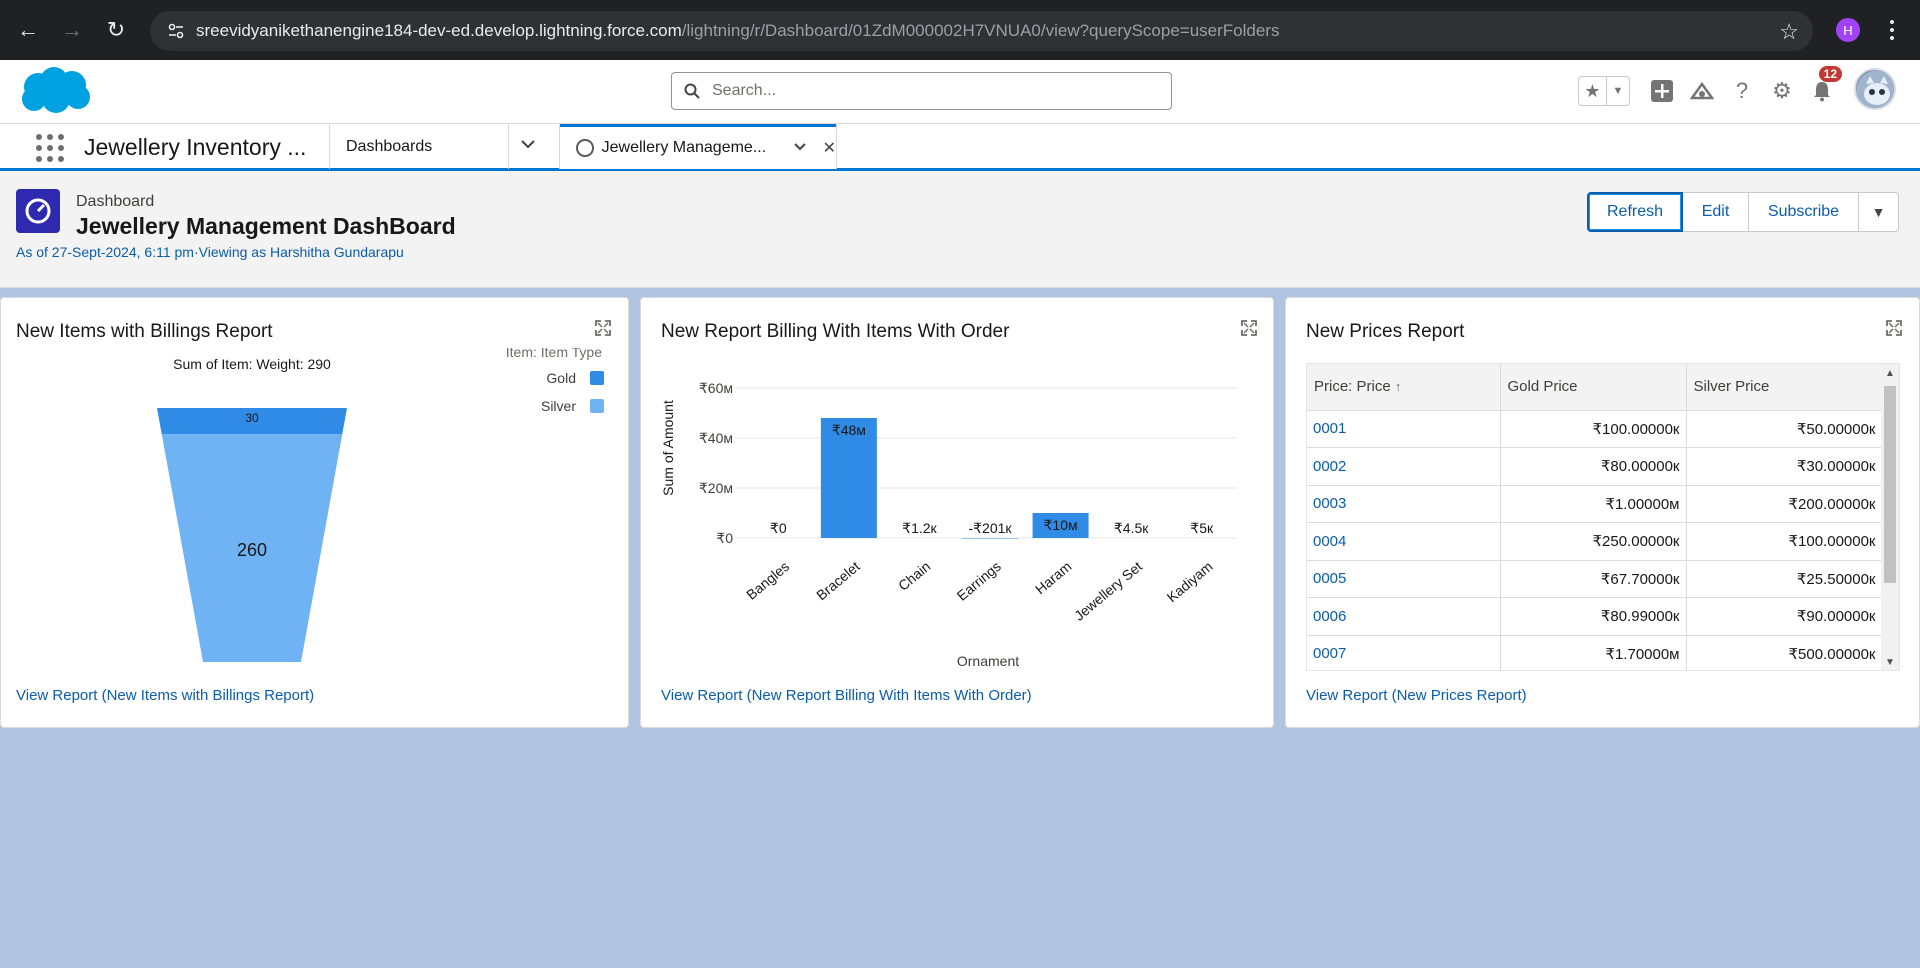 Image resolution: width=1920 pixels, height=968 pixels. What do you see at coordinates (849, 430) in the screenshot?
I see `bar-data-label: ₹48м` at bounding box center [849, 430].